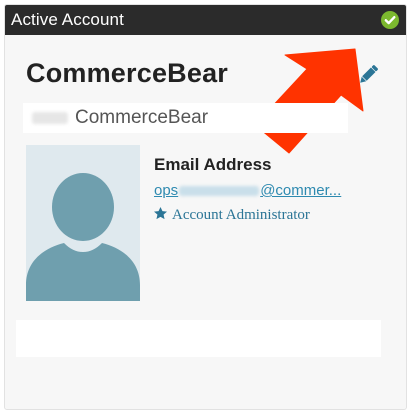  I want to click on pencil-icon, so click(368, 75).